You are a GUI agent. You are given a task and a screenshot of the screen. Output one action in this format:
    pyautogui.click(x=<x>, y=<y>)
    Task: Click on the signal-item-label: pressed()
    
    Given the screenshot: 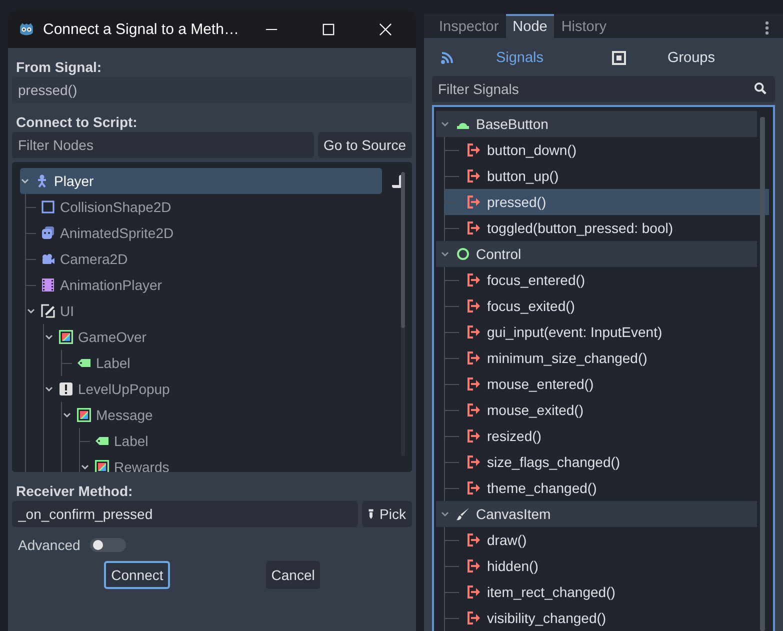 What is the action you would take?
    pyautogui.click(x=516, y=202)
    